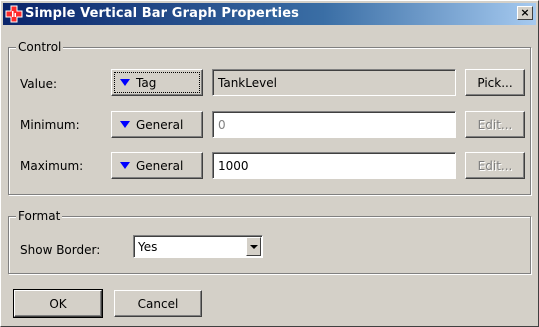 The image size is (539, 327). I want to click on maximum-label: Maximum:, so click(52, 166).